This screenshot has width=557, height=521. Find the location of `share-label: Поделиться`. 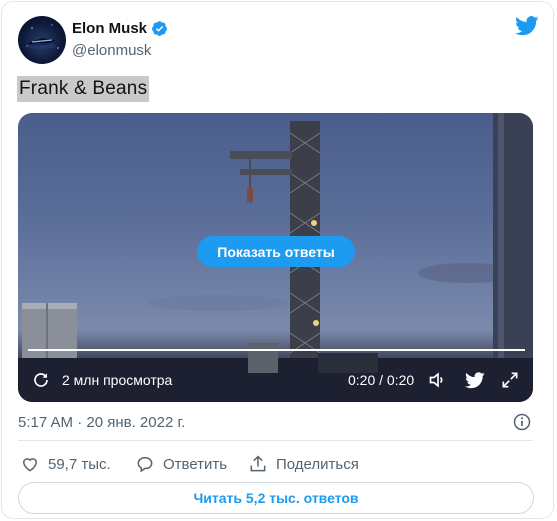

share-label: Поделиться is located at coordinates (317, 464).